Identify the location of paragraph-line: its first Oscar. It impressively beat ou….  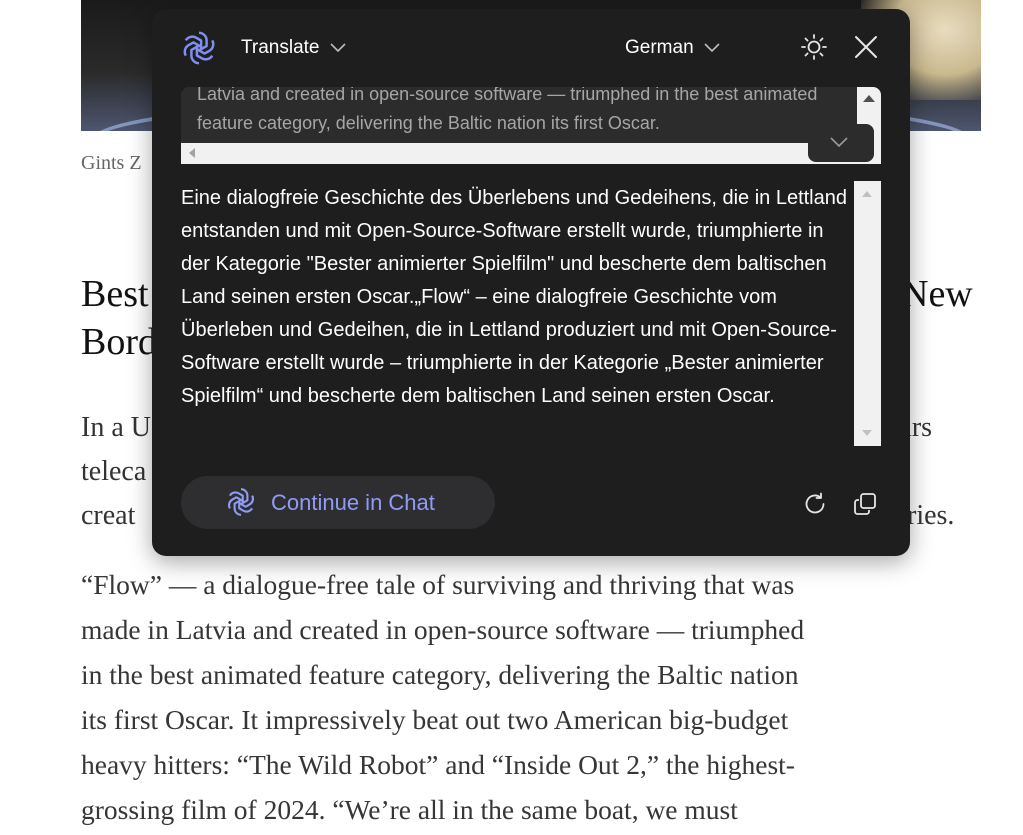
(435, 719).